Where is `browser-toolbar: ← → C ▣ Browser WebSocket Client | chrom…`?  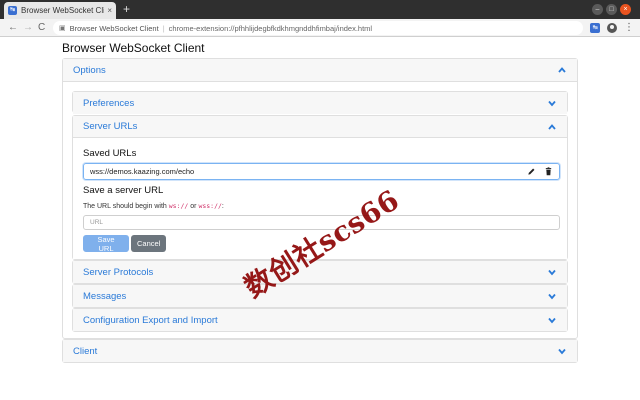 browser-toolbar: ← → C ▣ Browser WebSocket Client | chrom… is located at coordinates (320, 28).